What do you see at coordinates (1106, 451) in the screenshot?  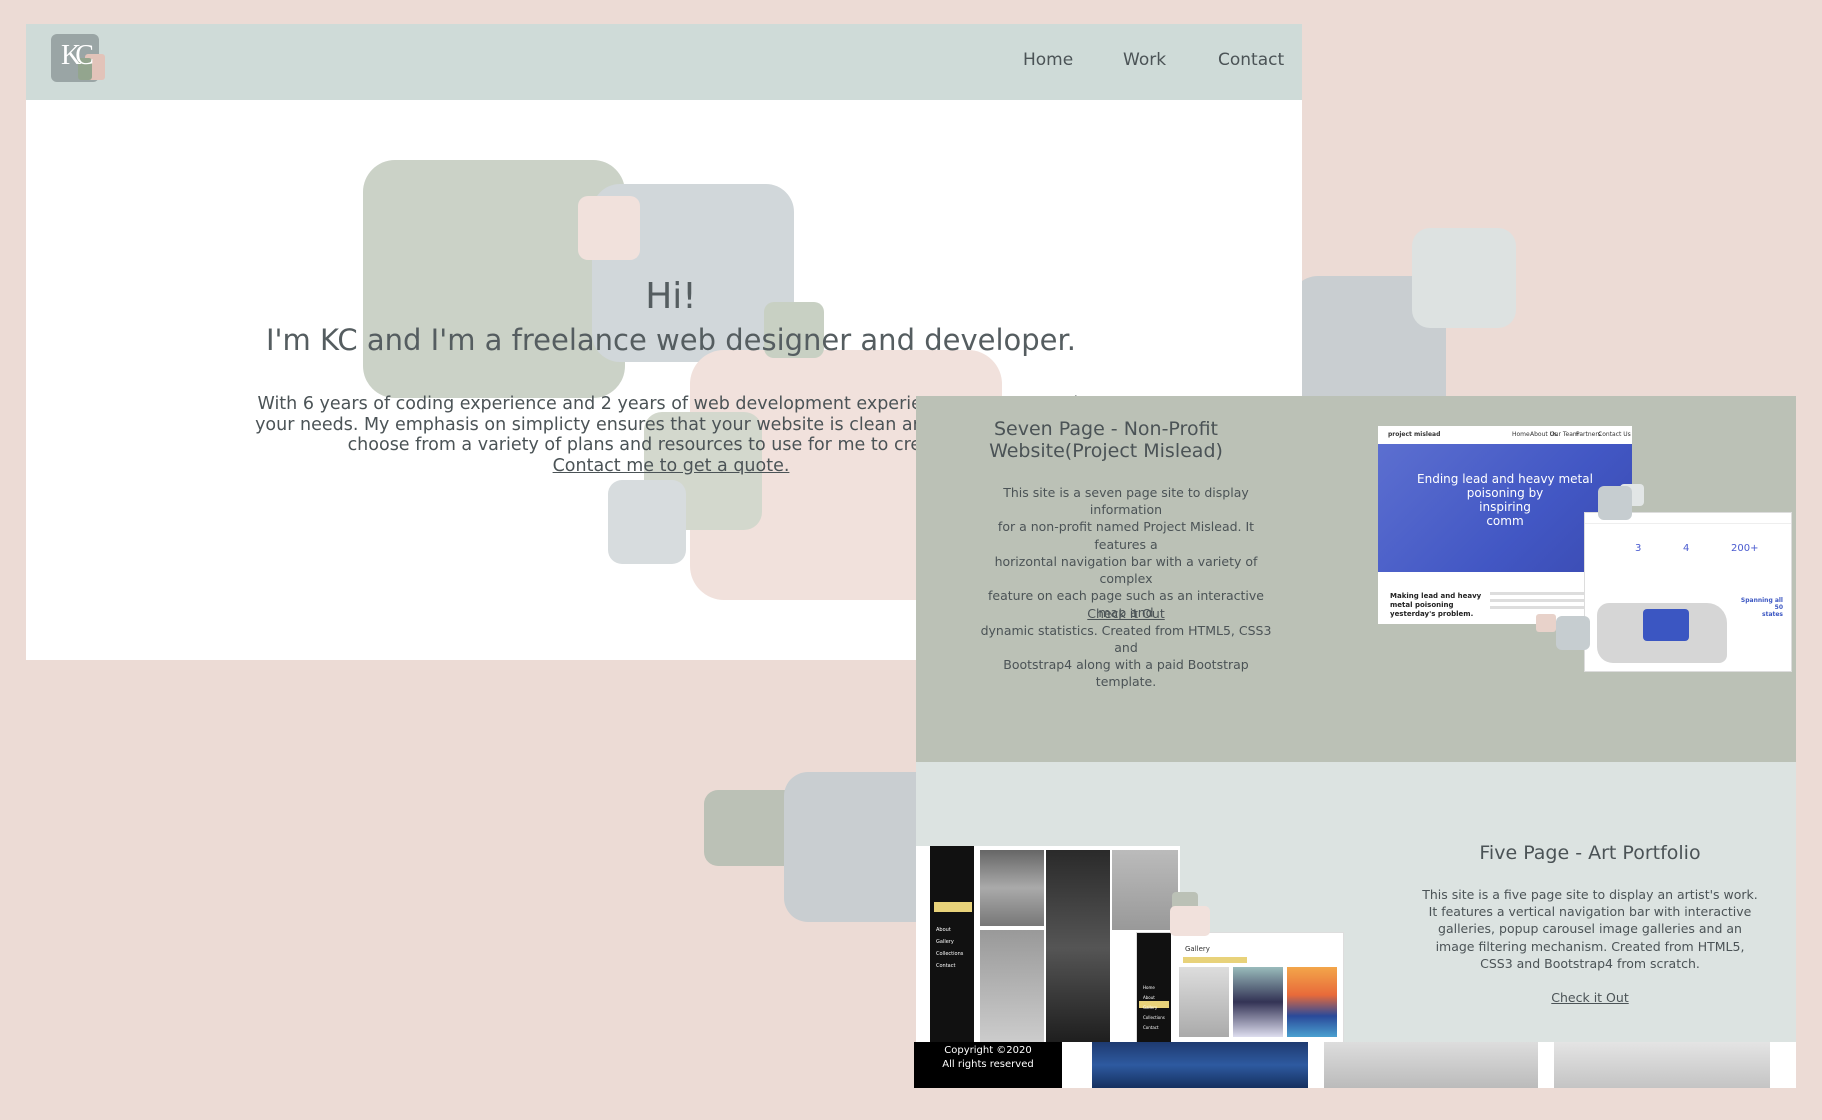 I see `project1-title-line: Website(Project Mislead)` at bounding box center [1106, 451].